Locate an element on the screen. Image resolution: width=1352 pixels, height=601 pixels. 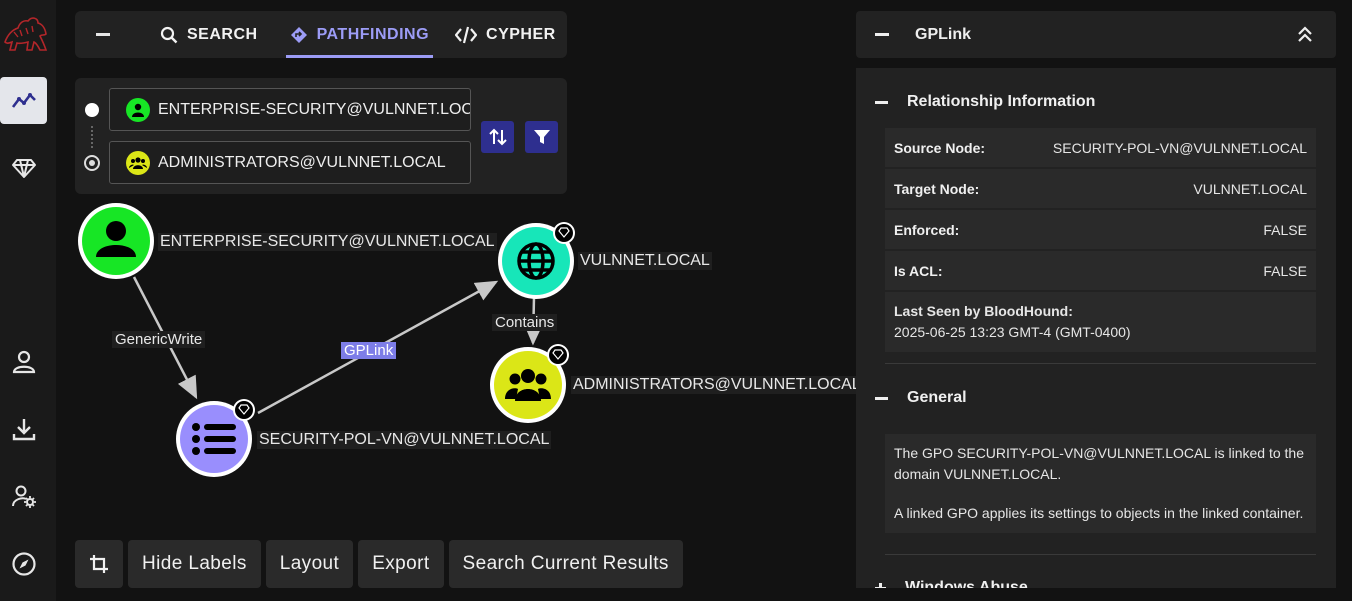
field-value: SECURITY-POL-VN@VULNNET.LOCAL is located at coordinates (1179, 147).